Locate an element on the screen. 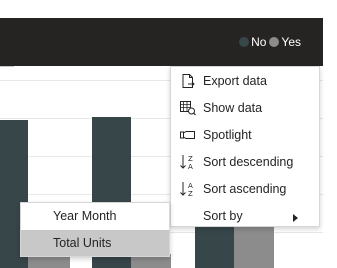 This screenshot has height=268, width=337. chart-bar-yes is located at coordinates (254, 247).